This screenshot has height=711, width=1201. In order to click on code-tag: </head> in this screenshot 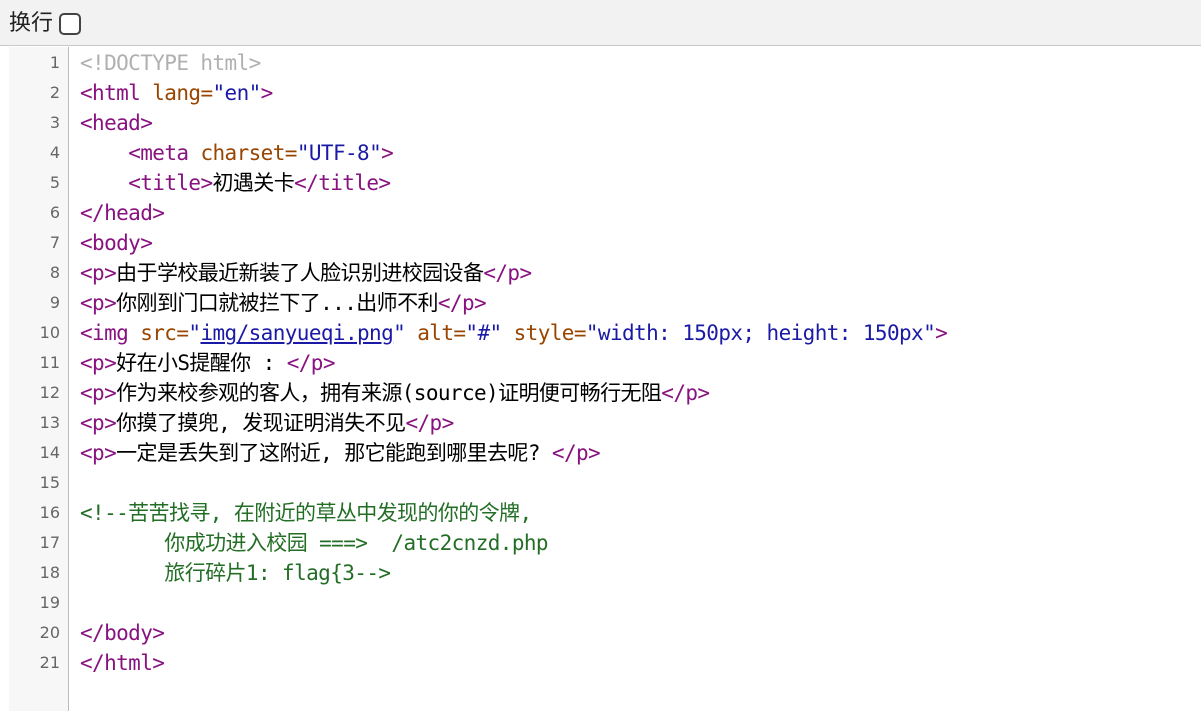, I will do `click(122, 213)`.